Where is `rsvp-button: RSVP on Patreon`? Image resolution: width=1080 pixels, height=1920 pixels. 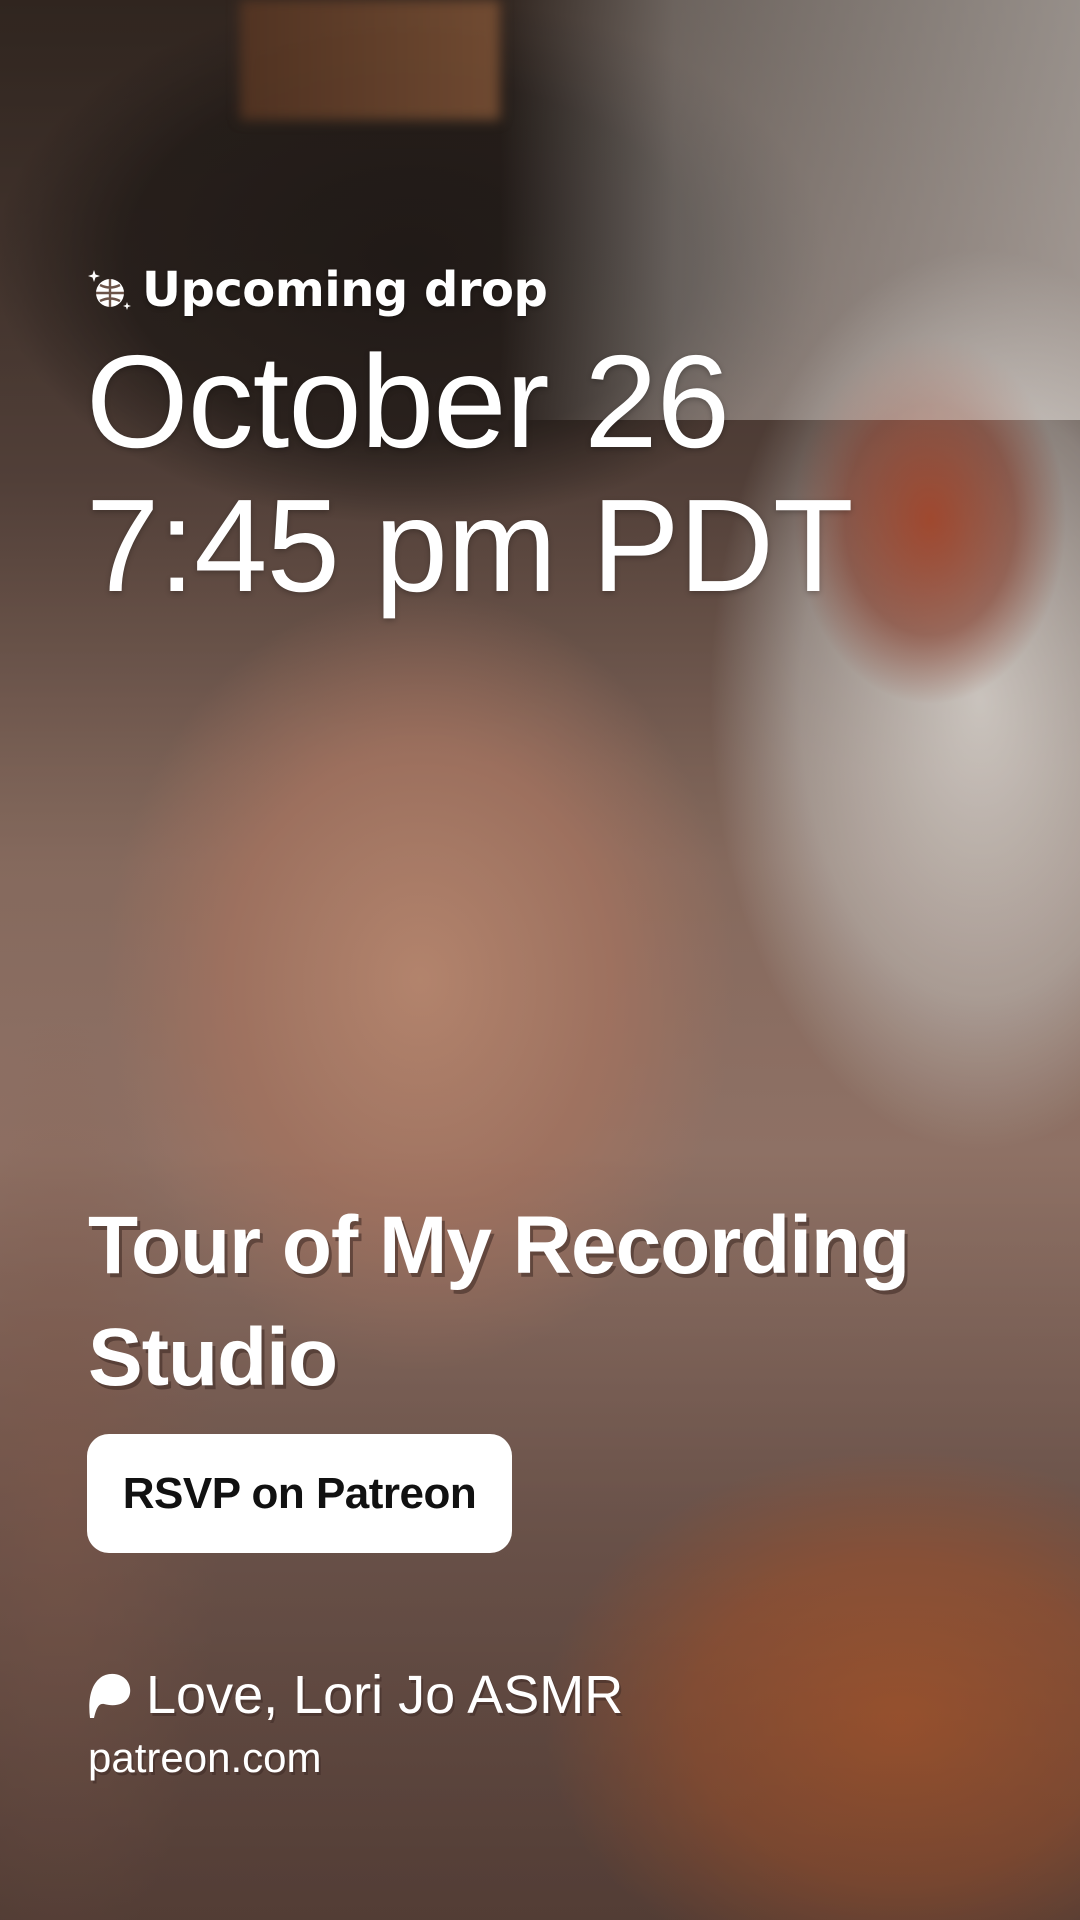
rsvp-button: RSVP on Patreon is located at coordinates (299, 1493).